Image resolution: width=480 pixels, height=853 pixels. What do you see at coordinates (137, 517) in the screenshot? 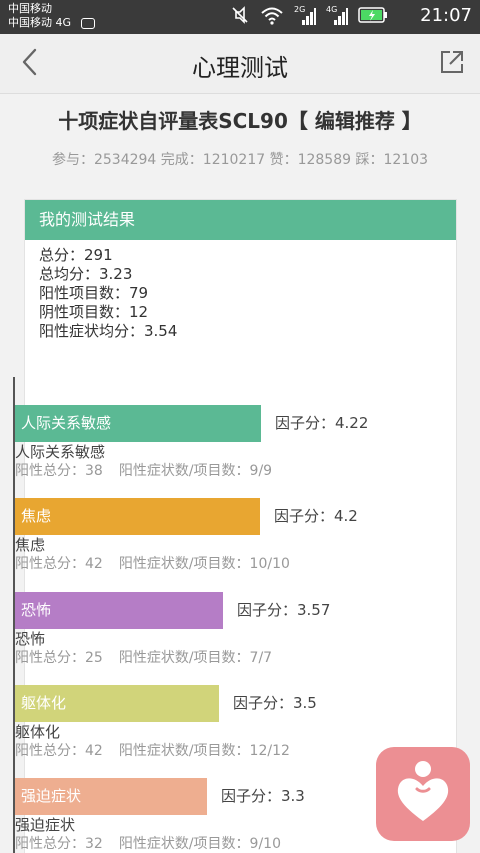
I see `factor-bar: 焦虑` at bounding box center [137, 517].